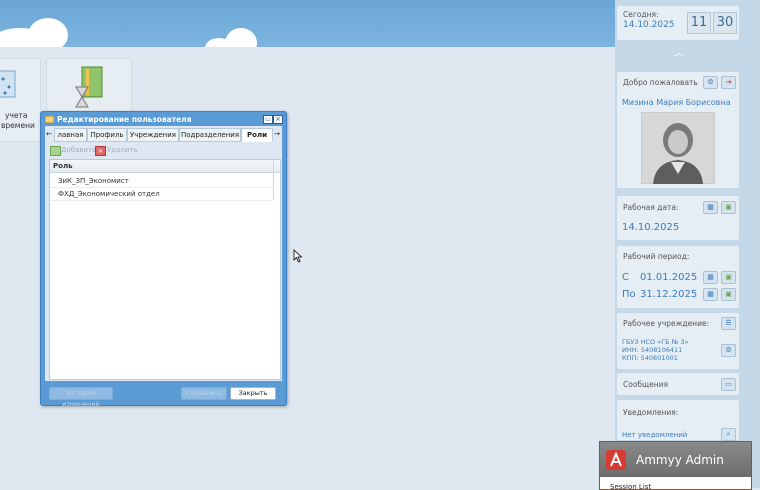 This screenshot has width=760, height=490. Describe the element at coordinates (655, 342) in the screenshot. I see `institution-name: ГБУЗ НСО «ГБ № 3»` at that location.